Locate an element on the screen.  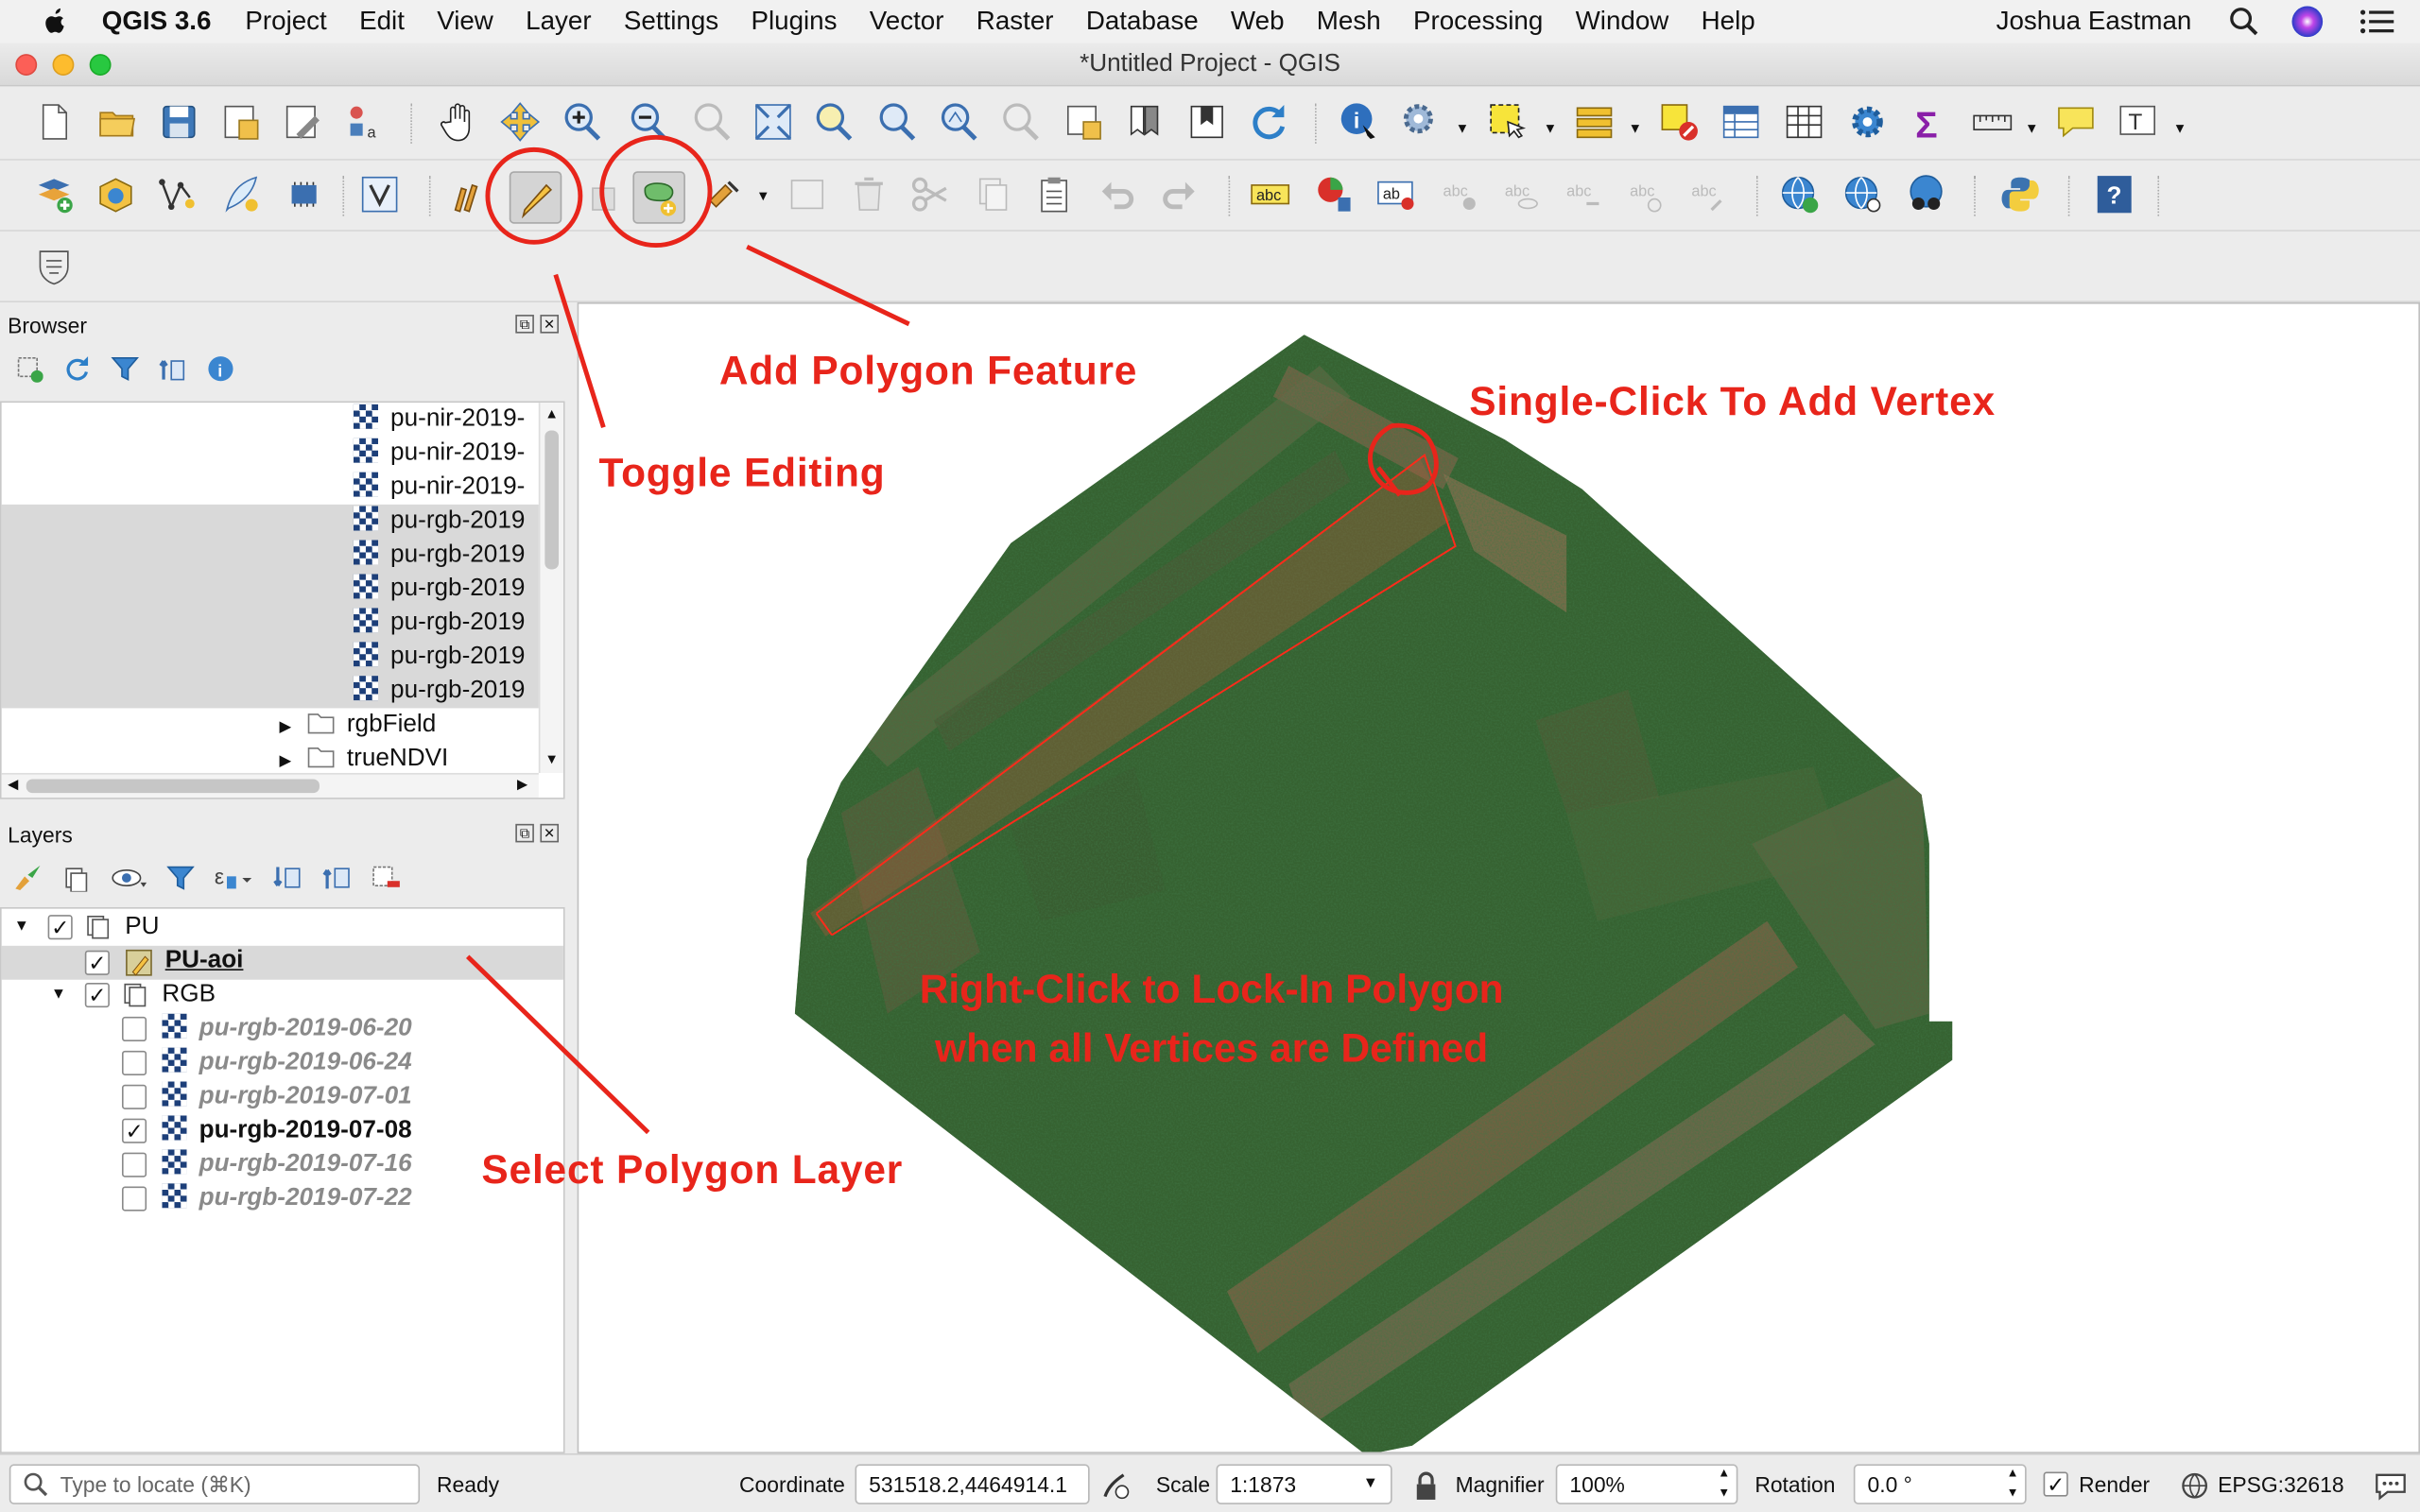
crs-label: EPSG:32618 is located at coordinates (2280, 1483).